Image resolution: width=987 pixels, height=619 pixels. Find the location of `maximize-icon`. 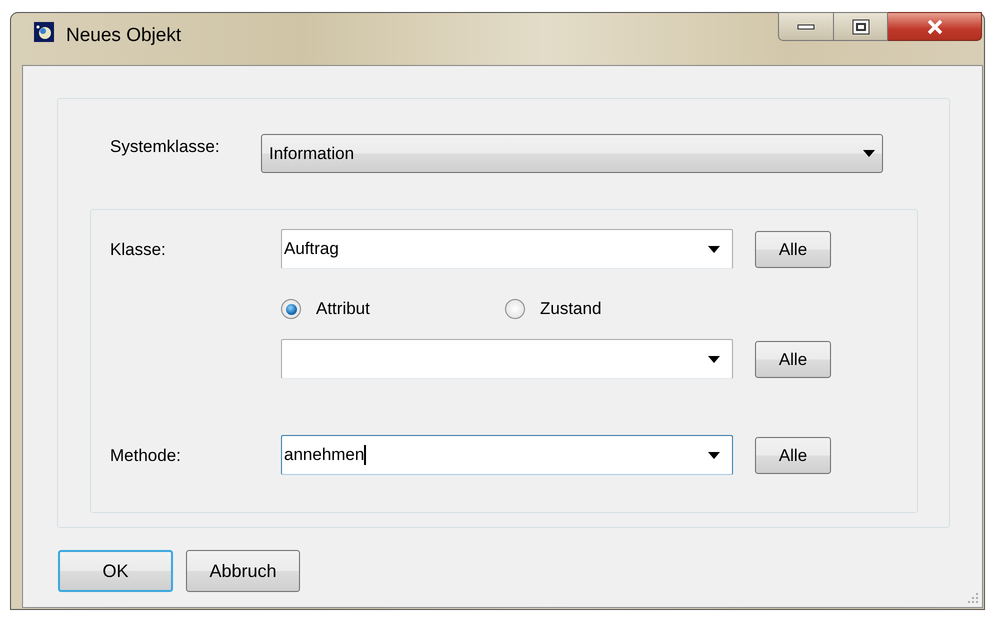

maximize-icon is located at coordinates (861, 26).